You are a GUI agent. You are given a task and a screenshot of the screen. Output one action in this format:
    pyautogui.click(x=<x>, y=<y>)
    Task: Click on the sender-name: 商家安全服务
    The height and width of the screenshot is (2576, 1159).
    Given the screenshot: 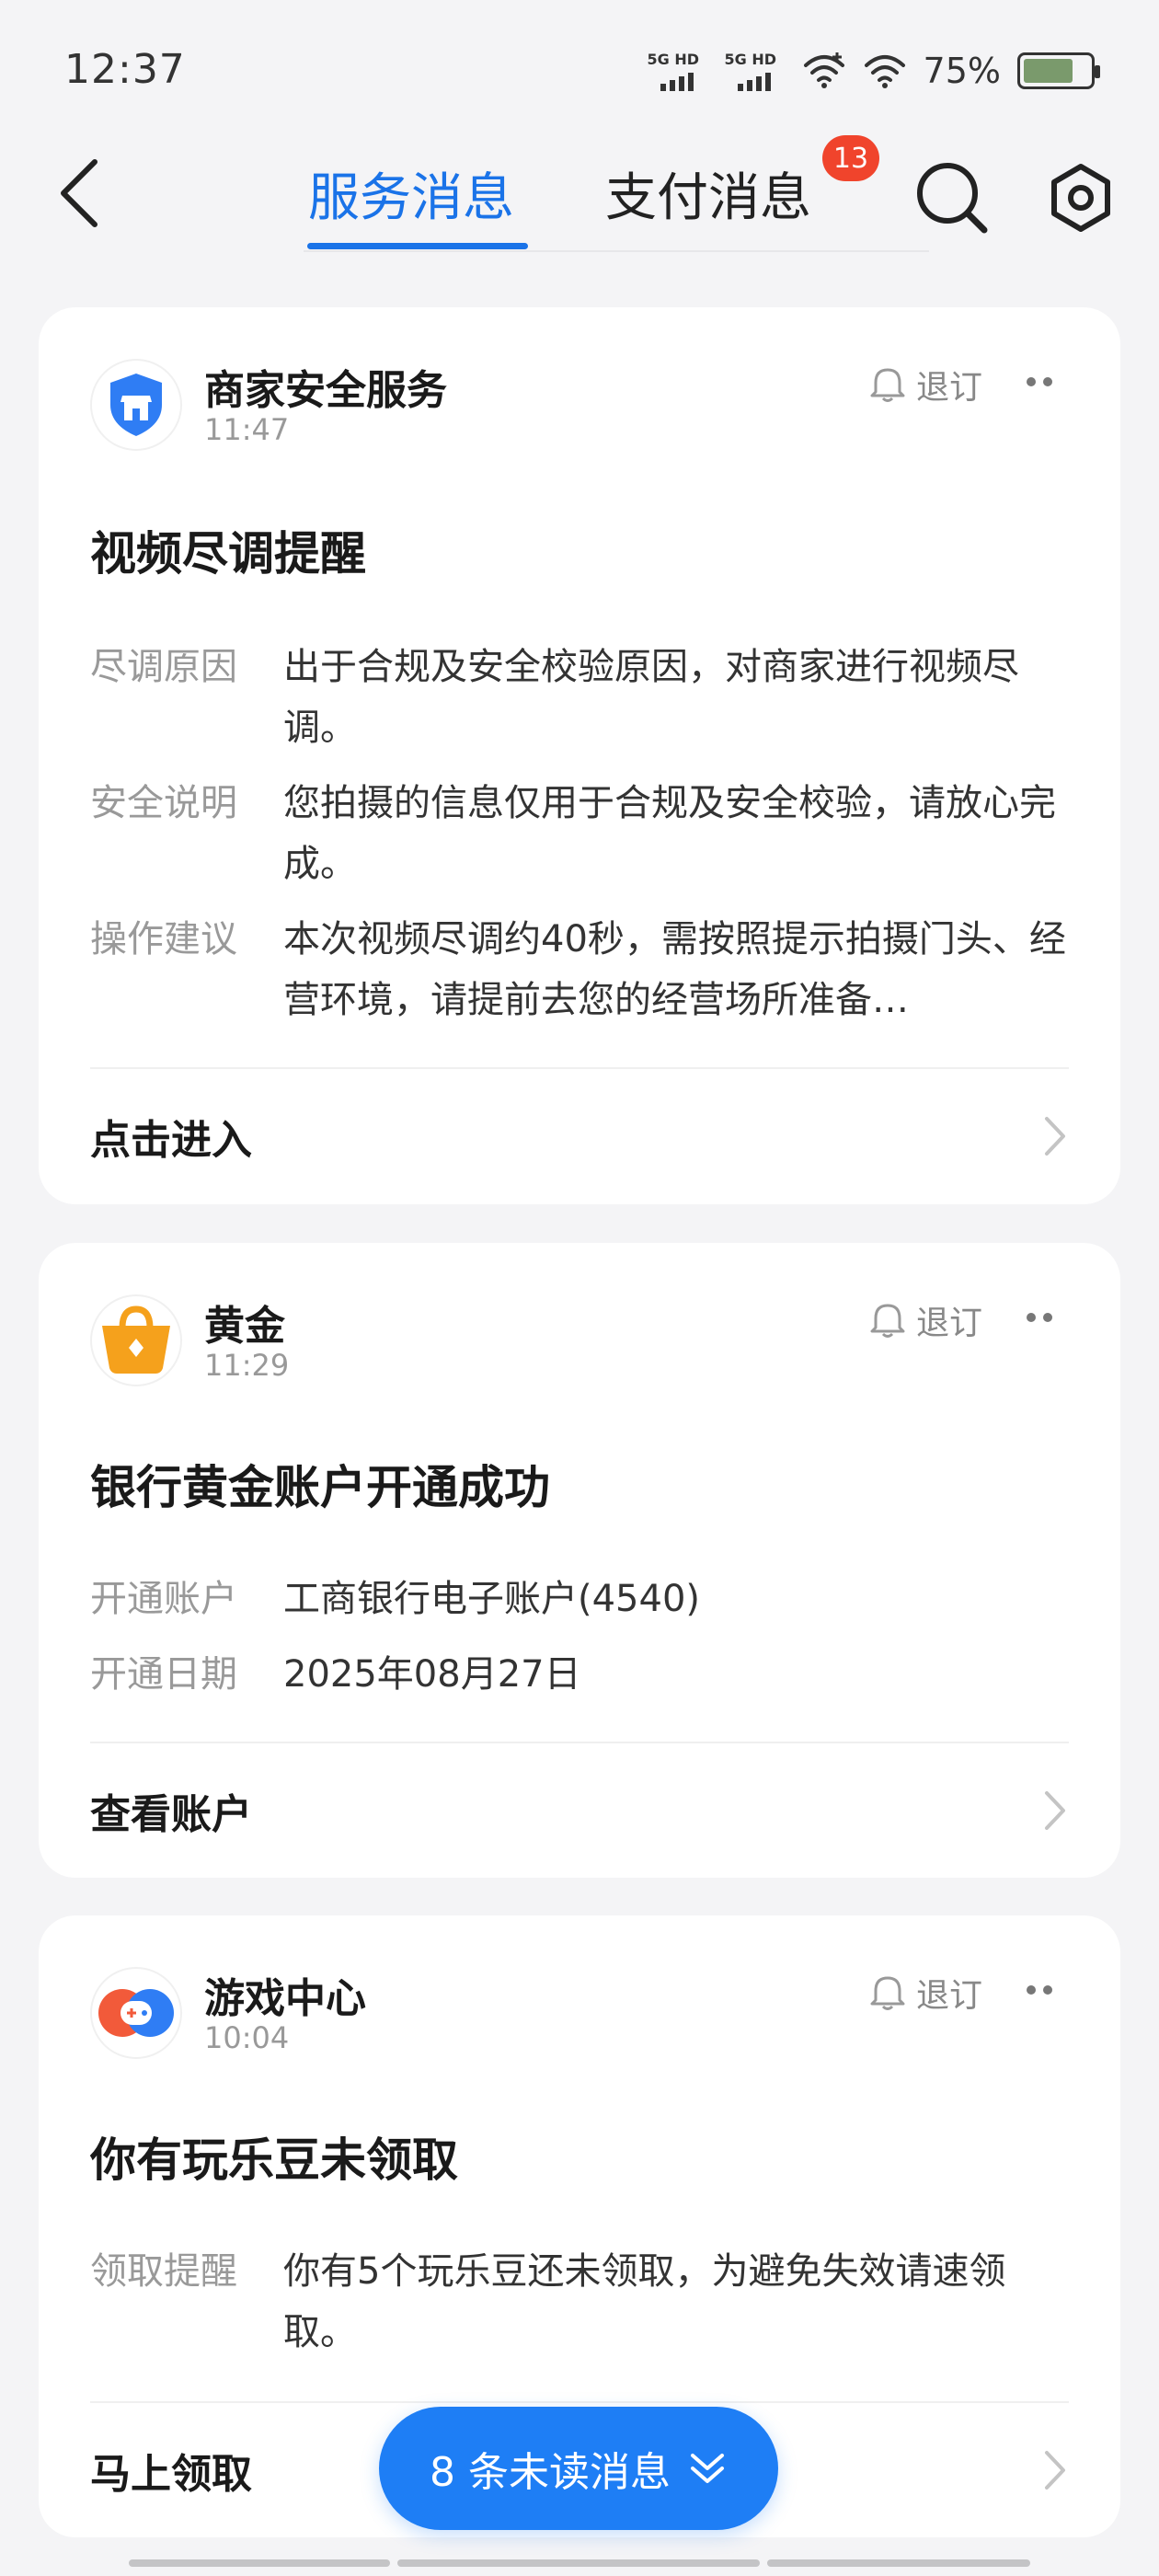 What is the action you would take?
    pyautogui.click(x=325, y=390)
    